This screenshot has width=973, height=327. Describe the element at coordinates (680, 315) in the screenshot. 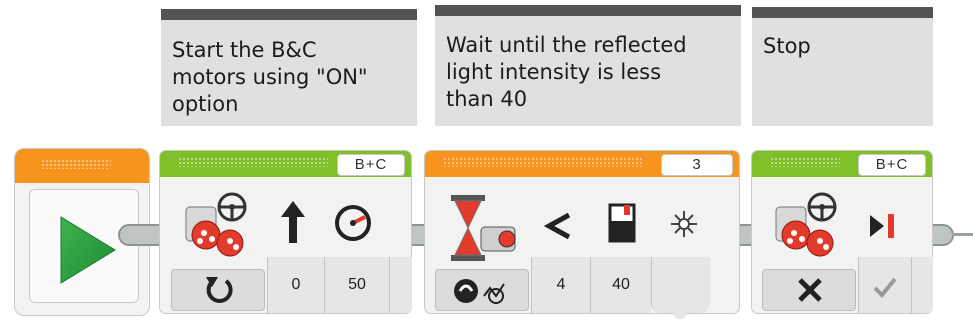

I see `output-hub-tip` at that location.